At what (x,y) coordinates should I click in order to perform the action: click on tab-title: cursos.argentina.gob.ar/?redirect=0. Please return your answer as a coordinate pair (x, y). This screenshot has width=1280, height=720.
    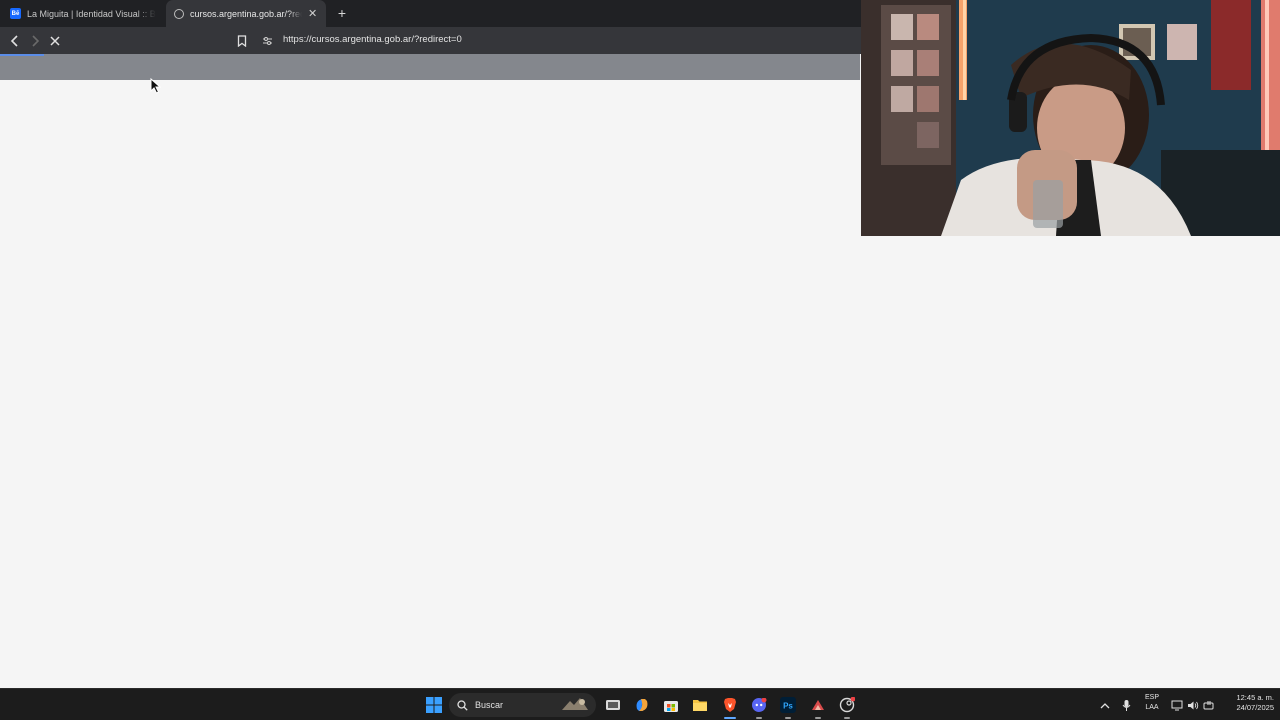
    Looking at the image, I should click on (246, 13).